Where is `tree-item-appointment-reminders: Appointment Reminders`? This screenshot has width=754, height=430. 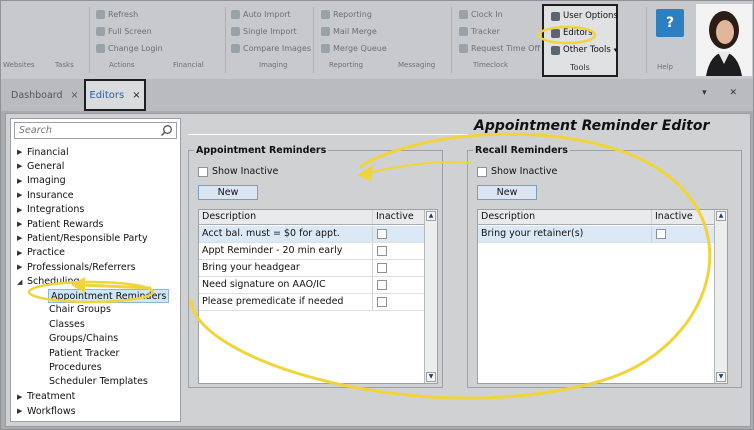 tree-item-appointment-reminders: Appointment Reminders is located at coordinates (109, 296).